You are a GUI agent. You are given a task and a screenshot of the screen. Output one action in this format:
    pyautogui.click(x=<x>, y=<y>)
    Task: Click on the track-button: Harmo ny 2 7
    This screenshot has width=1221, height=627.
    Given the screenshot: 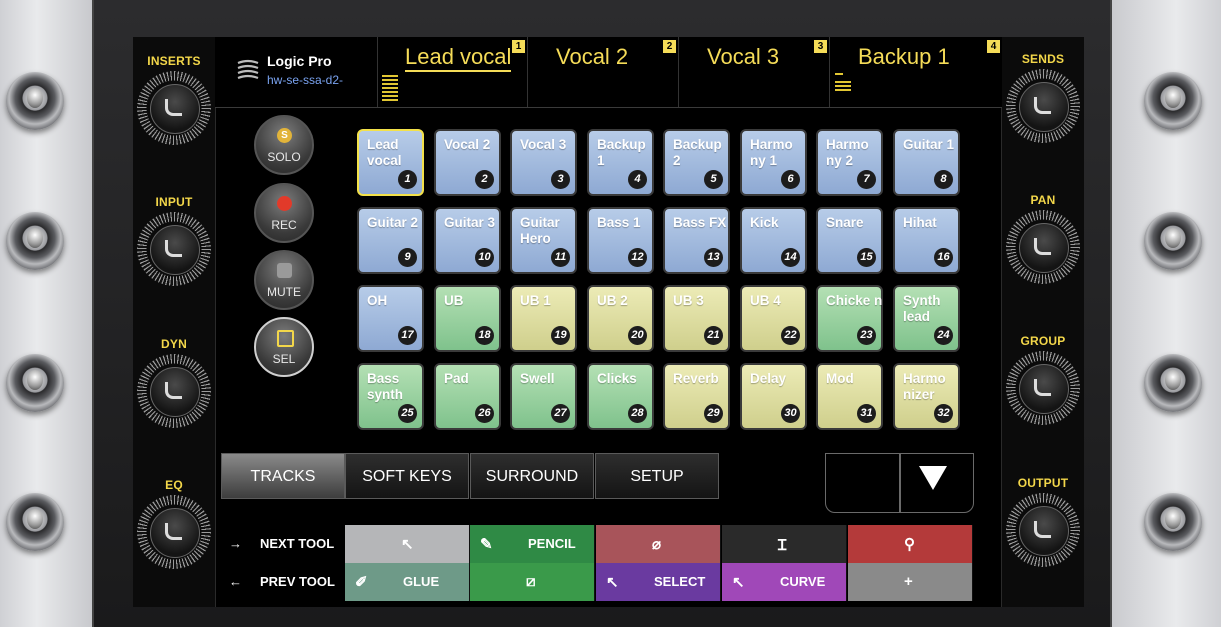 What is the action you would take?
    pyautogui.click(x=849, y=162)
    